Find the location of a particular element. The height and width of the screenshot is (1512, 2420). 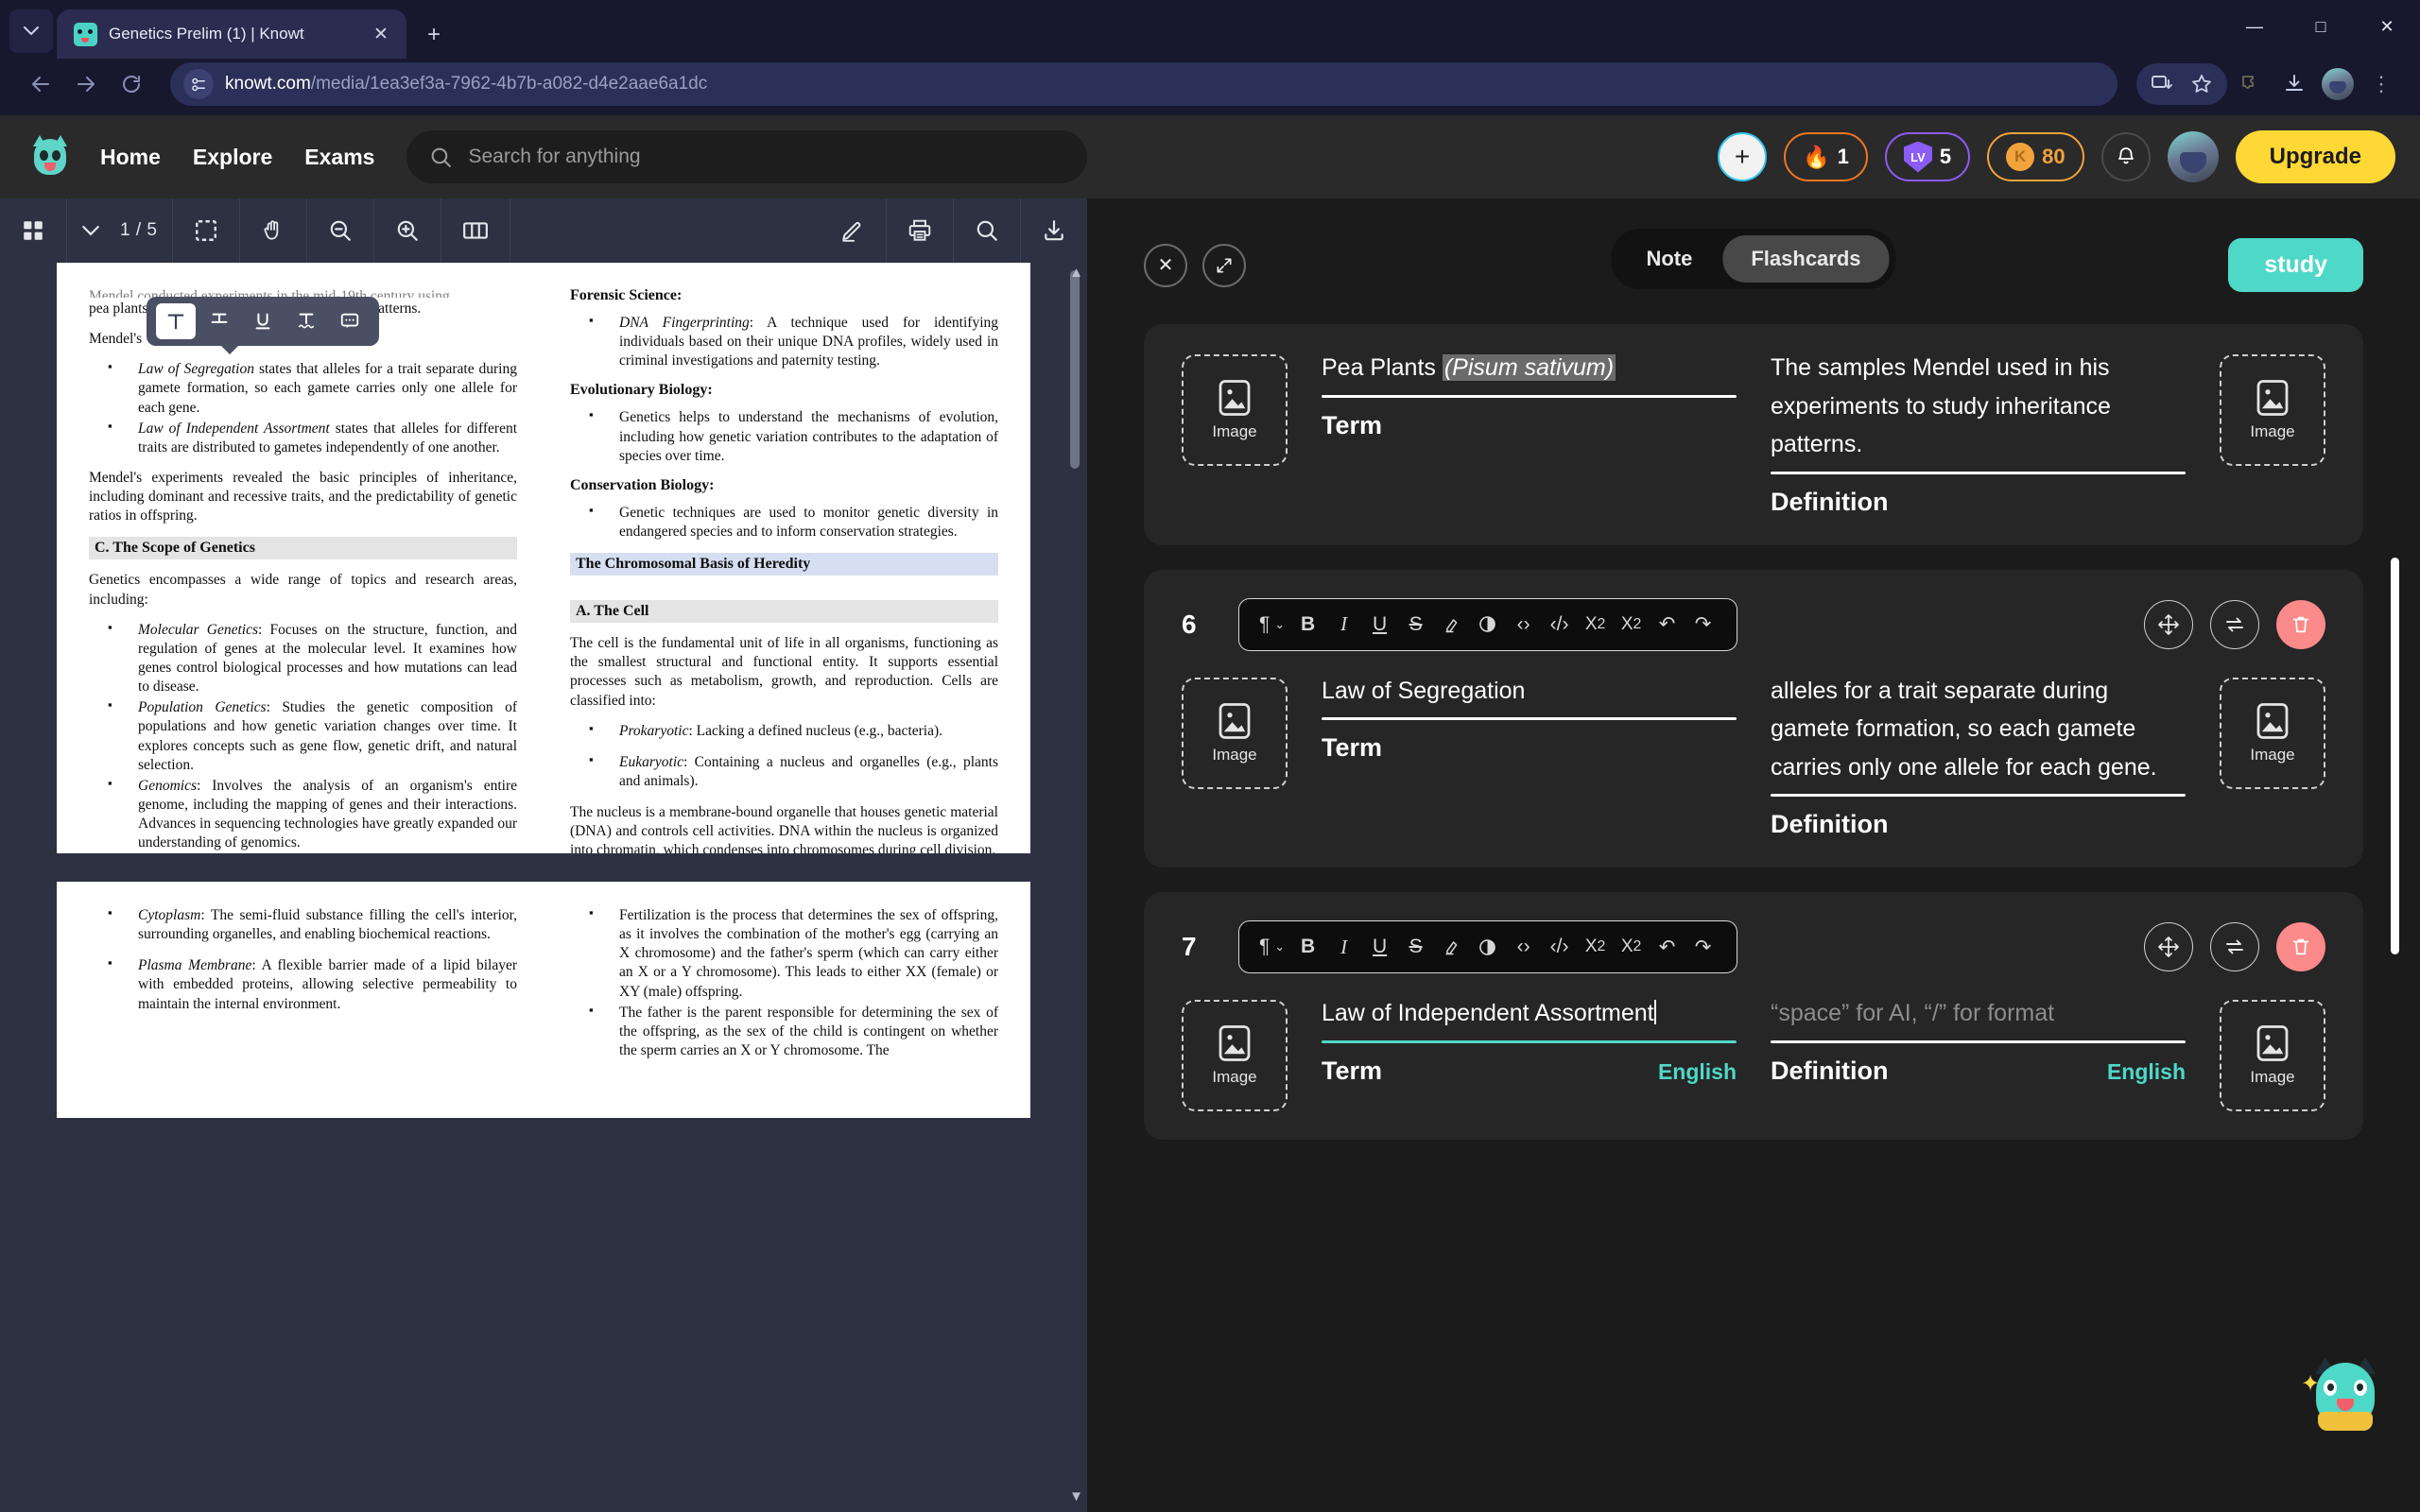

cast-icon is located at coordinates (2162, 84).